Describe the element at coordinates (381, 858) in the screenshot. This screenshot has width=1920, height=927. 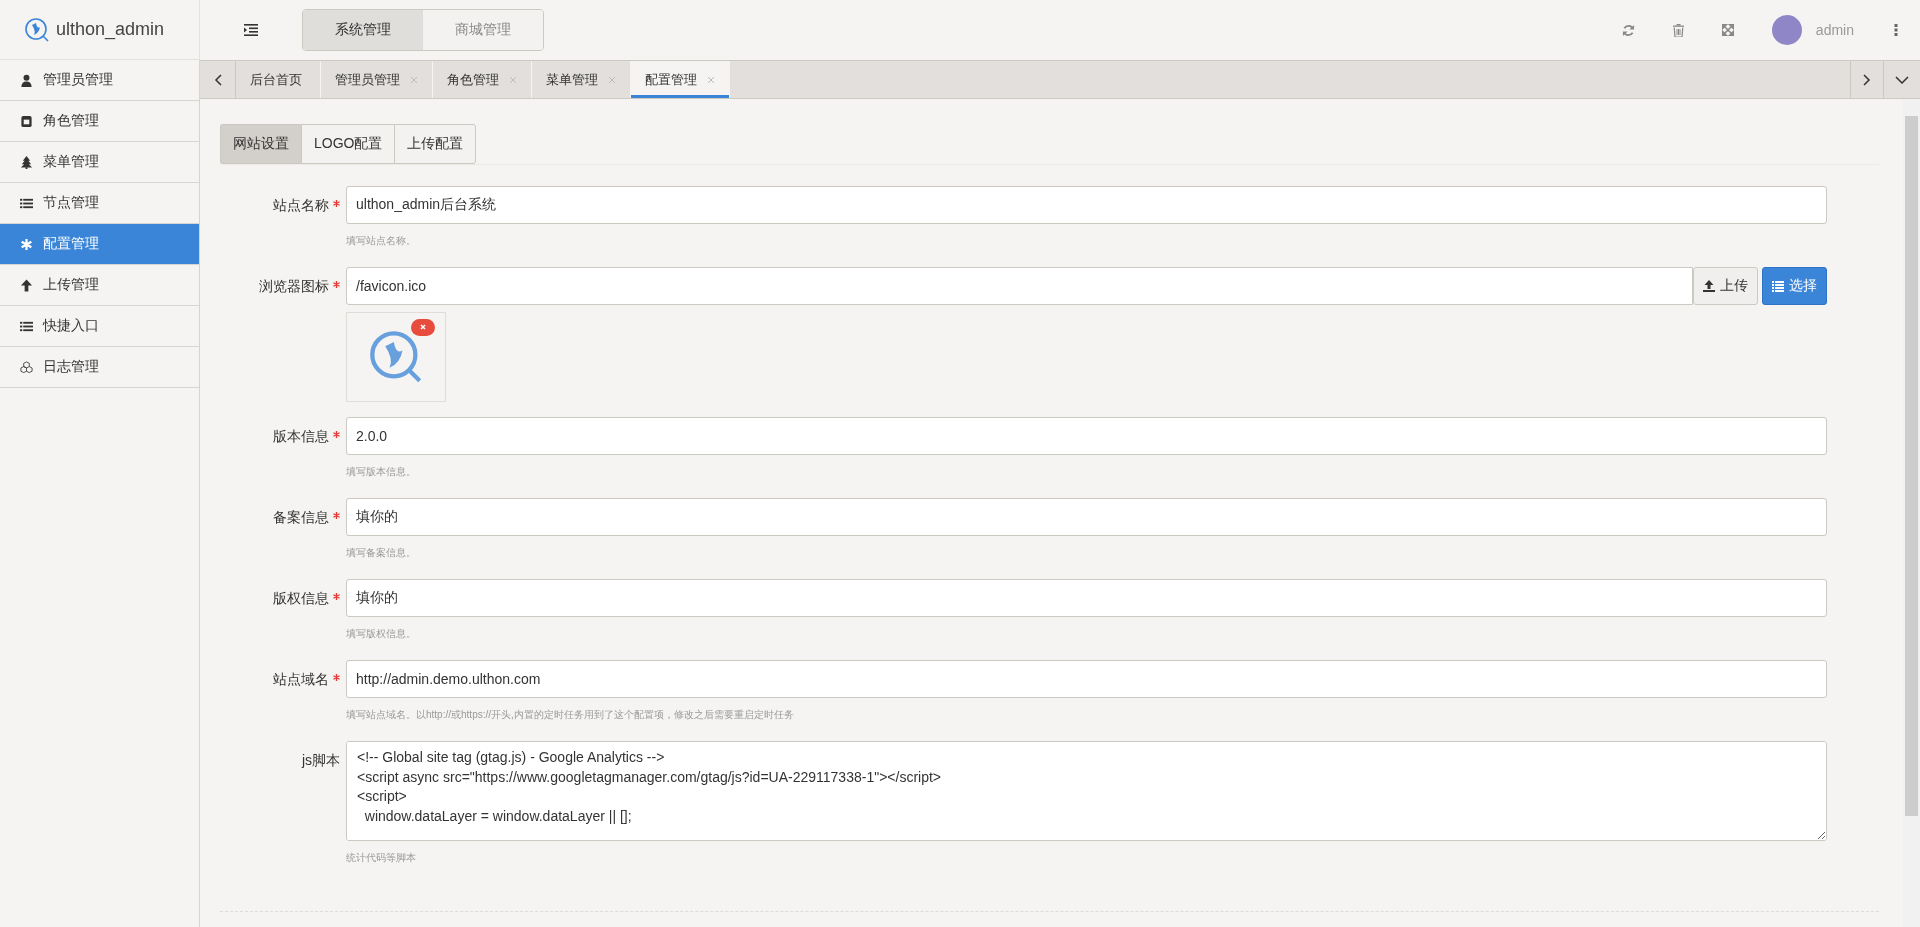
I see `field-hint: 统计代码等脚本` at that location.